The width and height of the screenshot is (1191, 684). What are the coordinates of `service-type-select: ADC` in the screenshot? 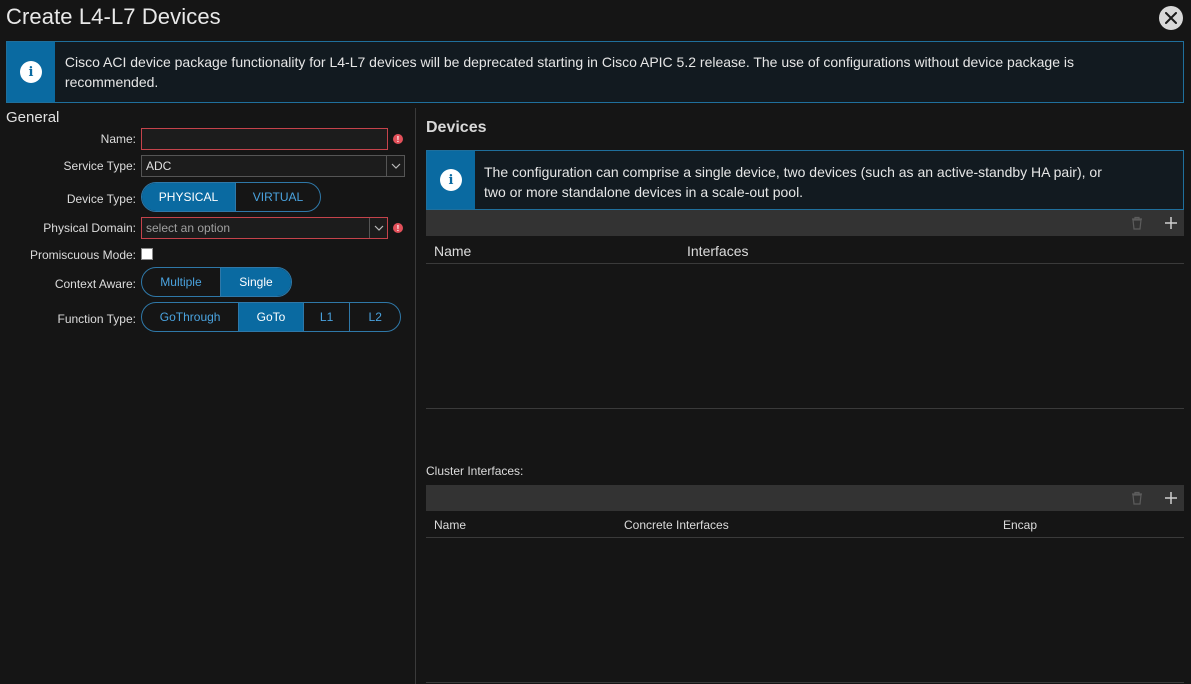 It's located at (273, 166).